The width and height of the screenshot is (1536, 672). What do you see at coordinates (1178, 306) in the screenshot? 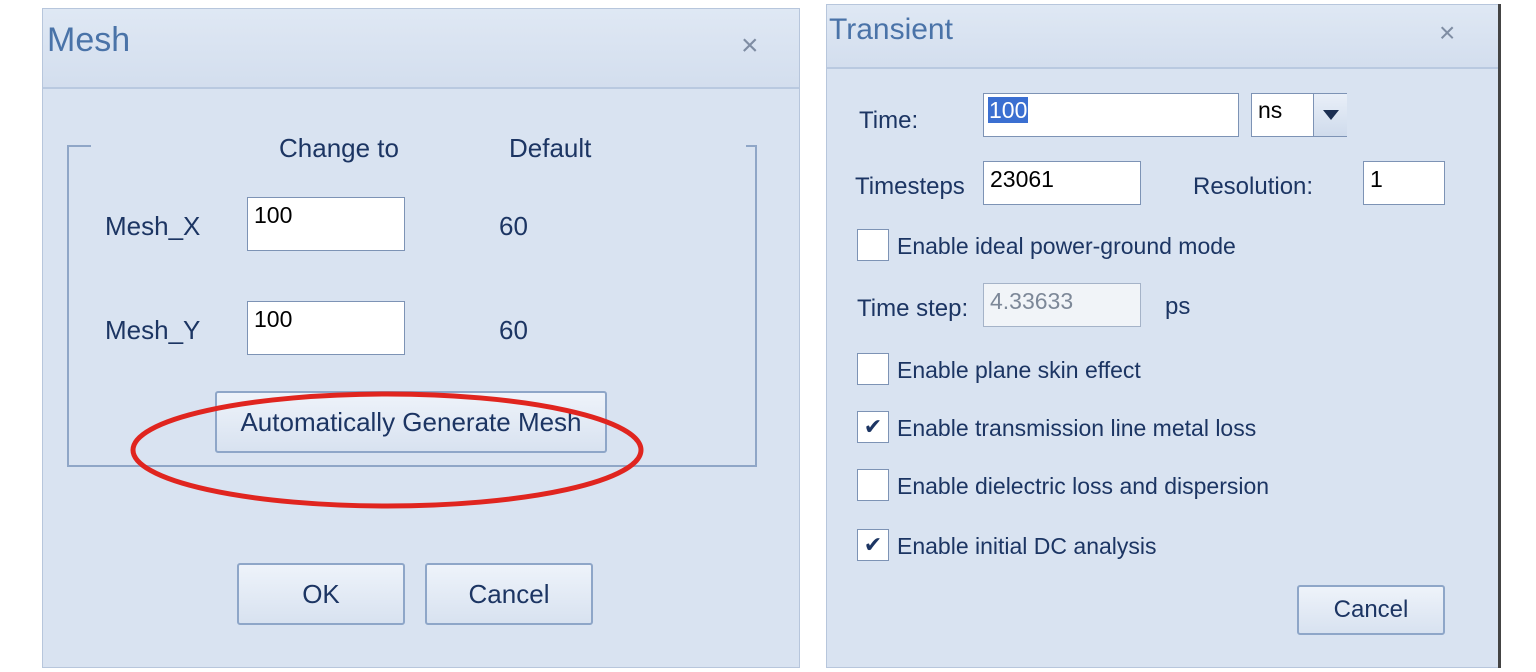
I see `time-step-unit: ps` at bounding box center [1178, 306].